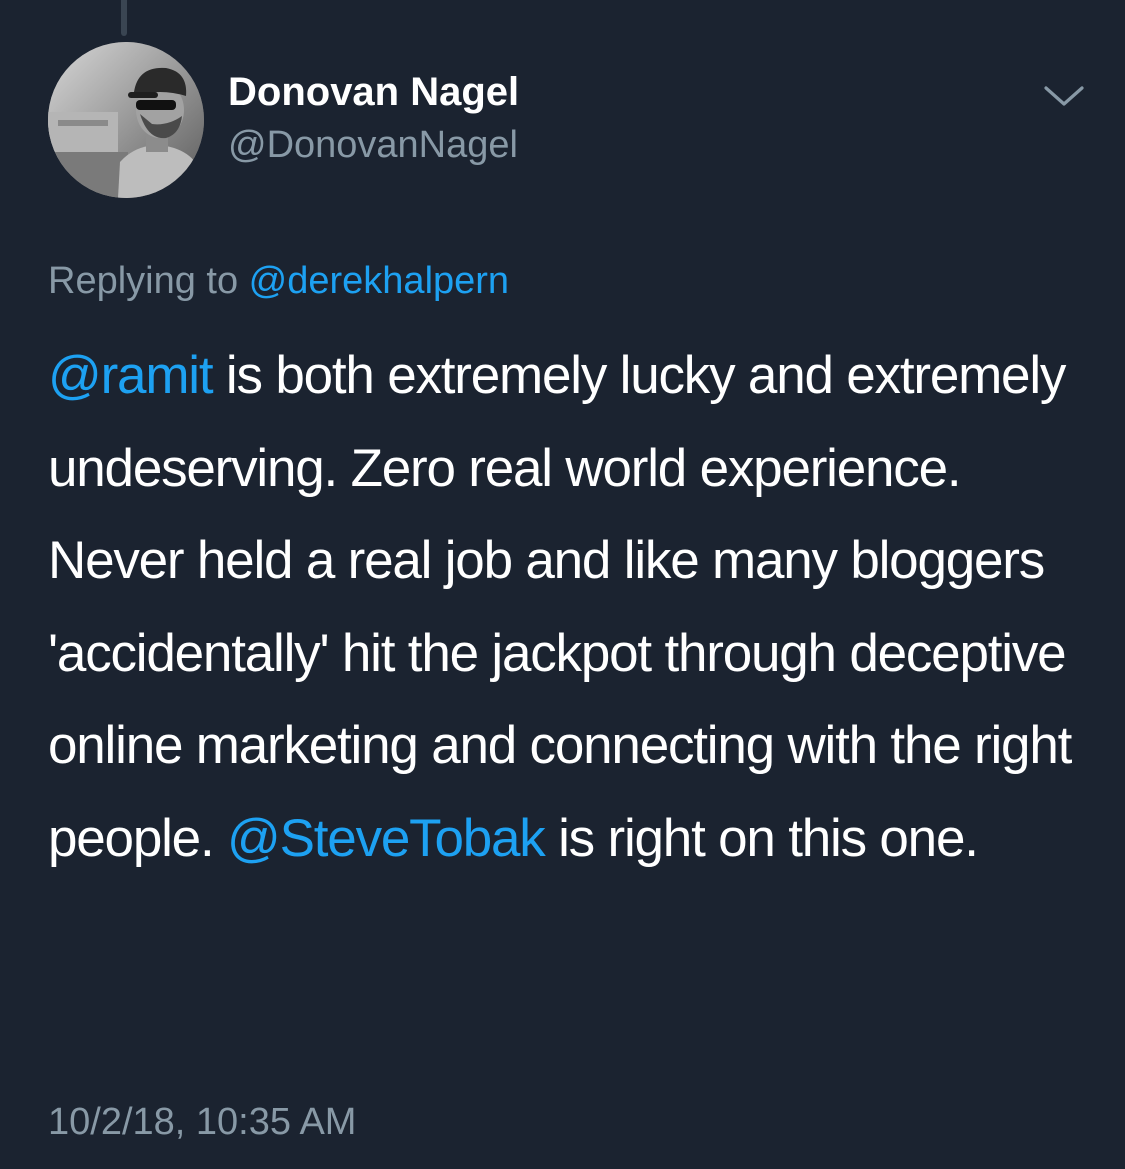 The width and height of the screenshot is (1125, 1169). What do you see at coordinates (386, 838) in the screenshot?
I see `mention-link-stevetobak: @SteveTobak` at bounding box center [386, 838].